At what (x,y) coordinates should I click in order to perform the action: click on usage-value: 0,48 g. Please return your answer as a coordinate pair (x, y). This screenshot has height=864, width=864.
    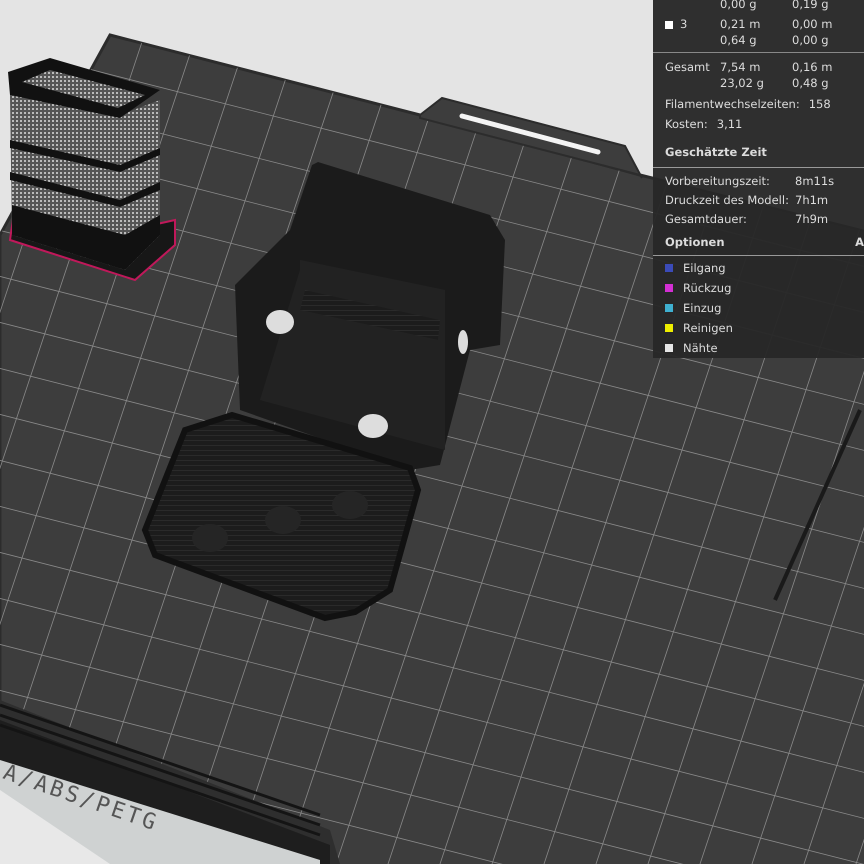
    Looking at the image, I should click on (811, 83).